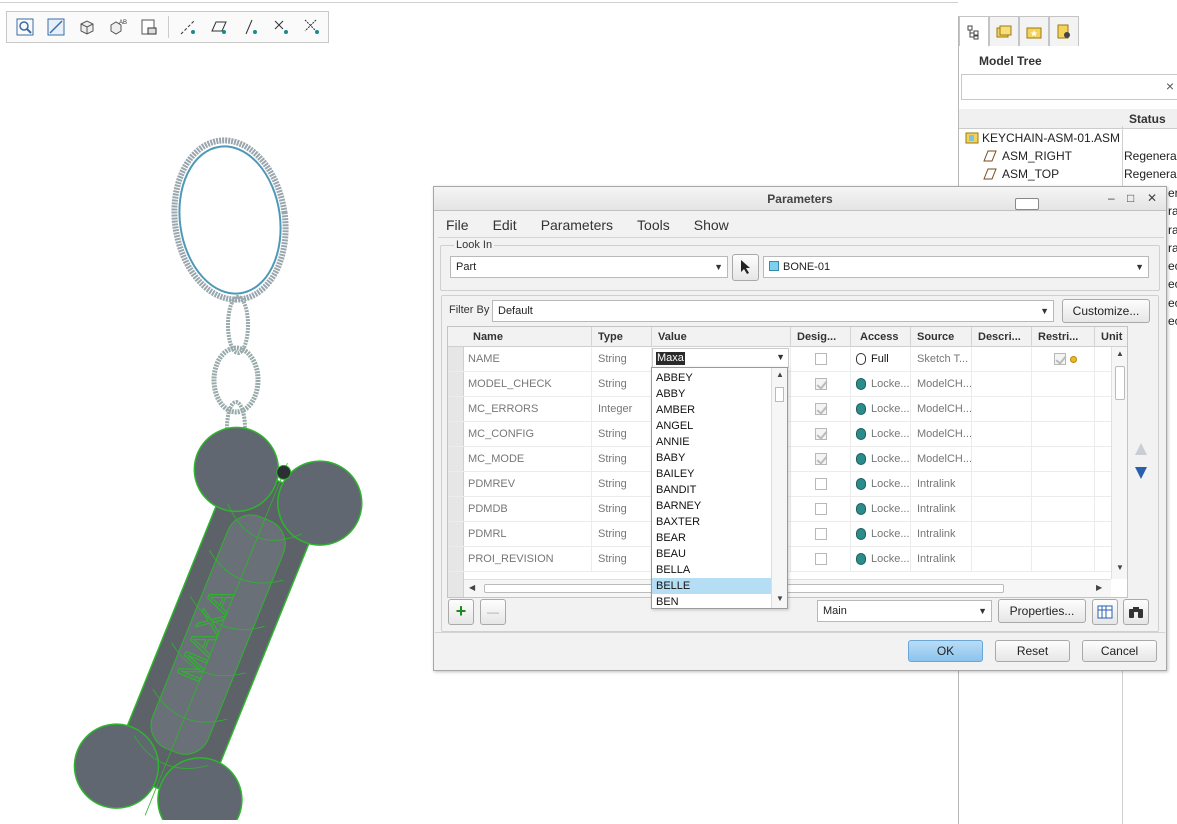 Image resolution: width=1177 pixels, height=824 pixels. What do you see at coordinates (881, 359) in the screenshot?
I see `param-access: Full` at bounding box center [881, 359].